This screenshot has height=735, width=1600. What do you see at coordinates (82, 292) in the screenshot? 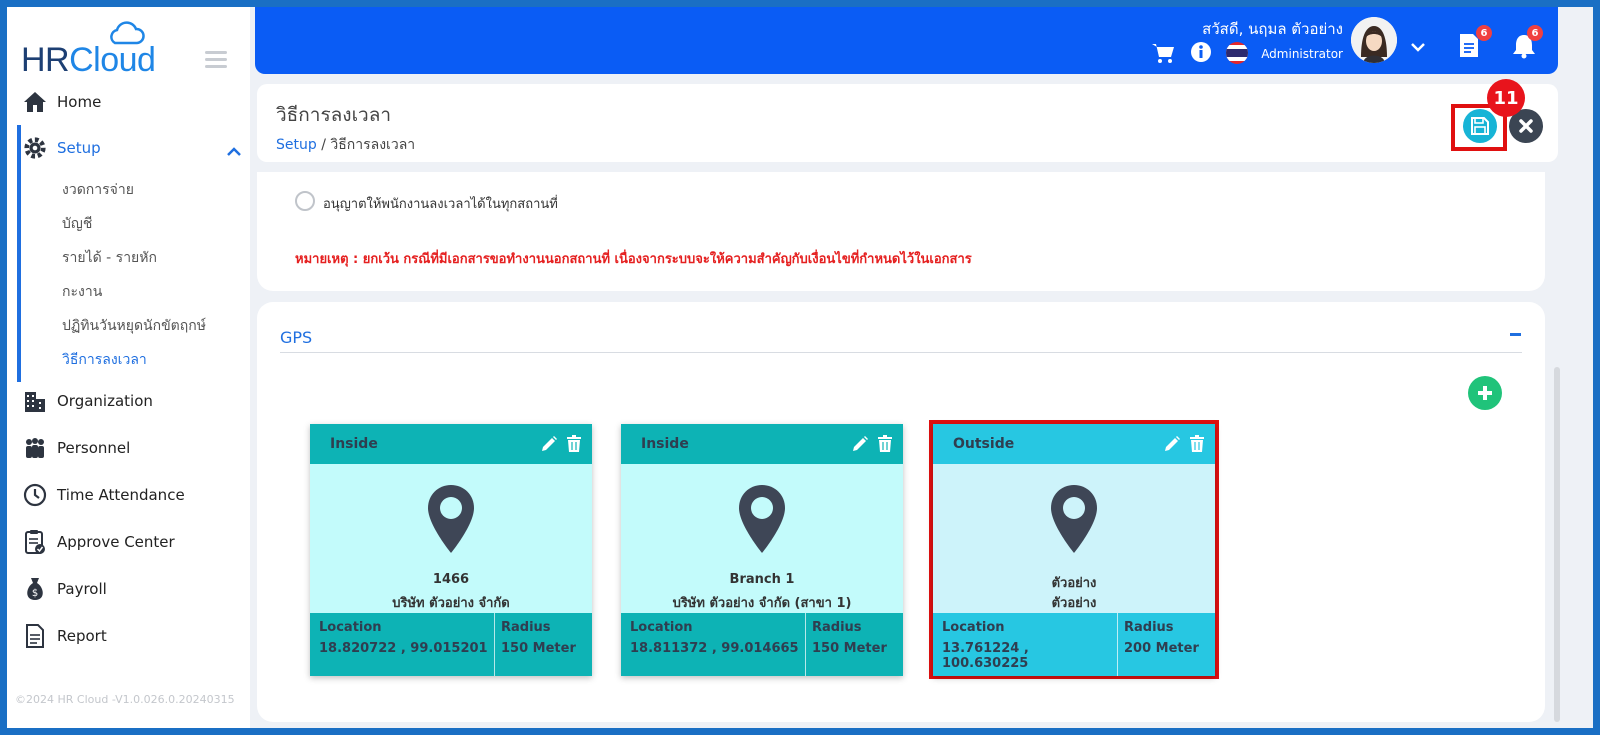
I see `setup-sub-shift: กะงาน` at bounding box center [82, 292].